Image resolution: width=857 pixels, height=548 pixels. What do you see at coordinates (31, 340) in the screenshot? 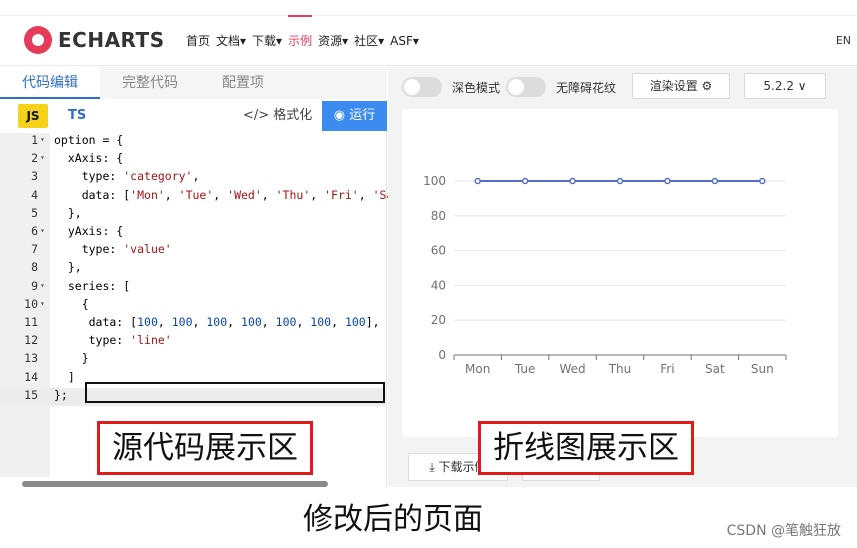
I see `line-number: 12` at bounding box center [31, 340].